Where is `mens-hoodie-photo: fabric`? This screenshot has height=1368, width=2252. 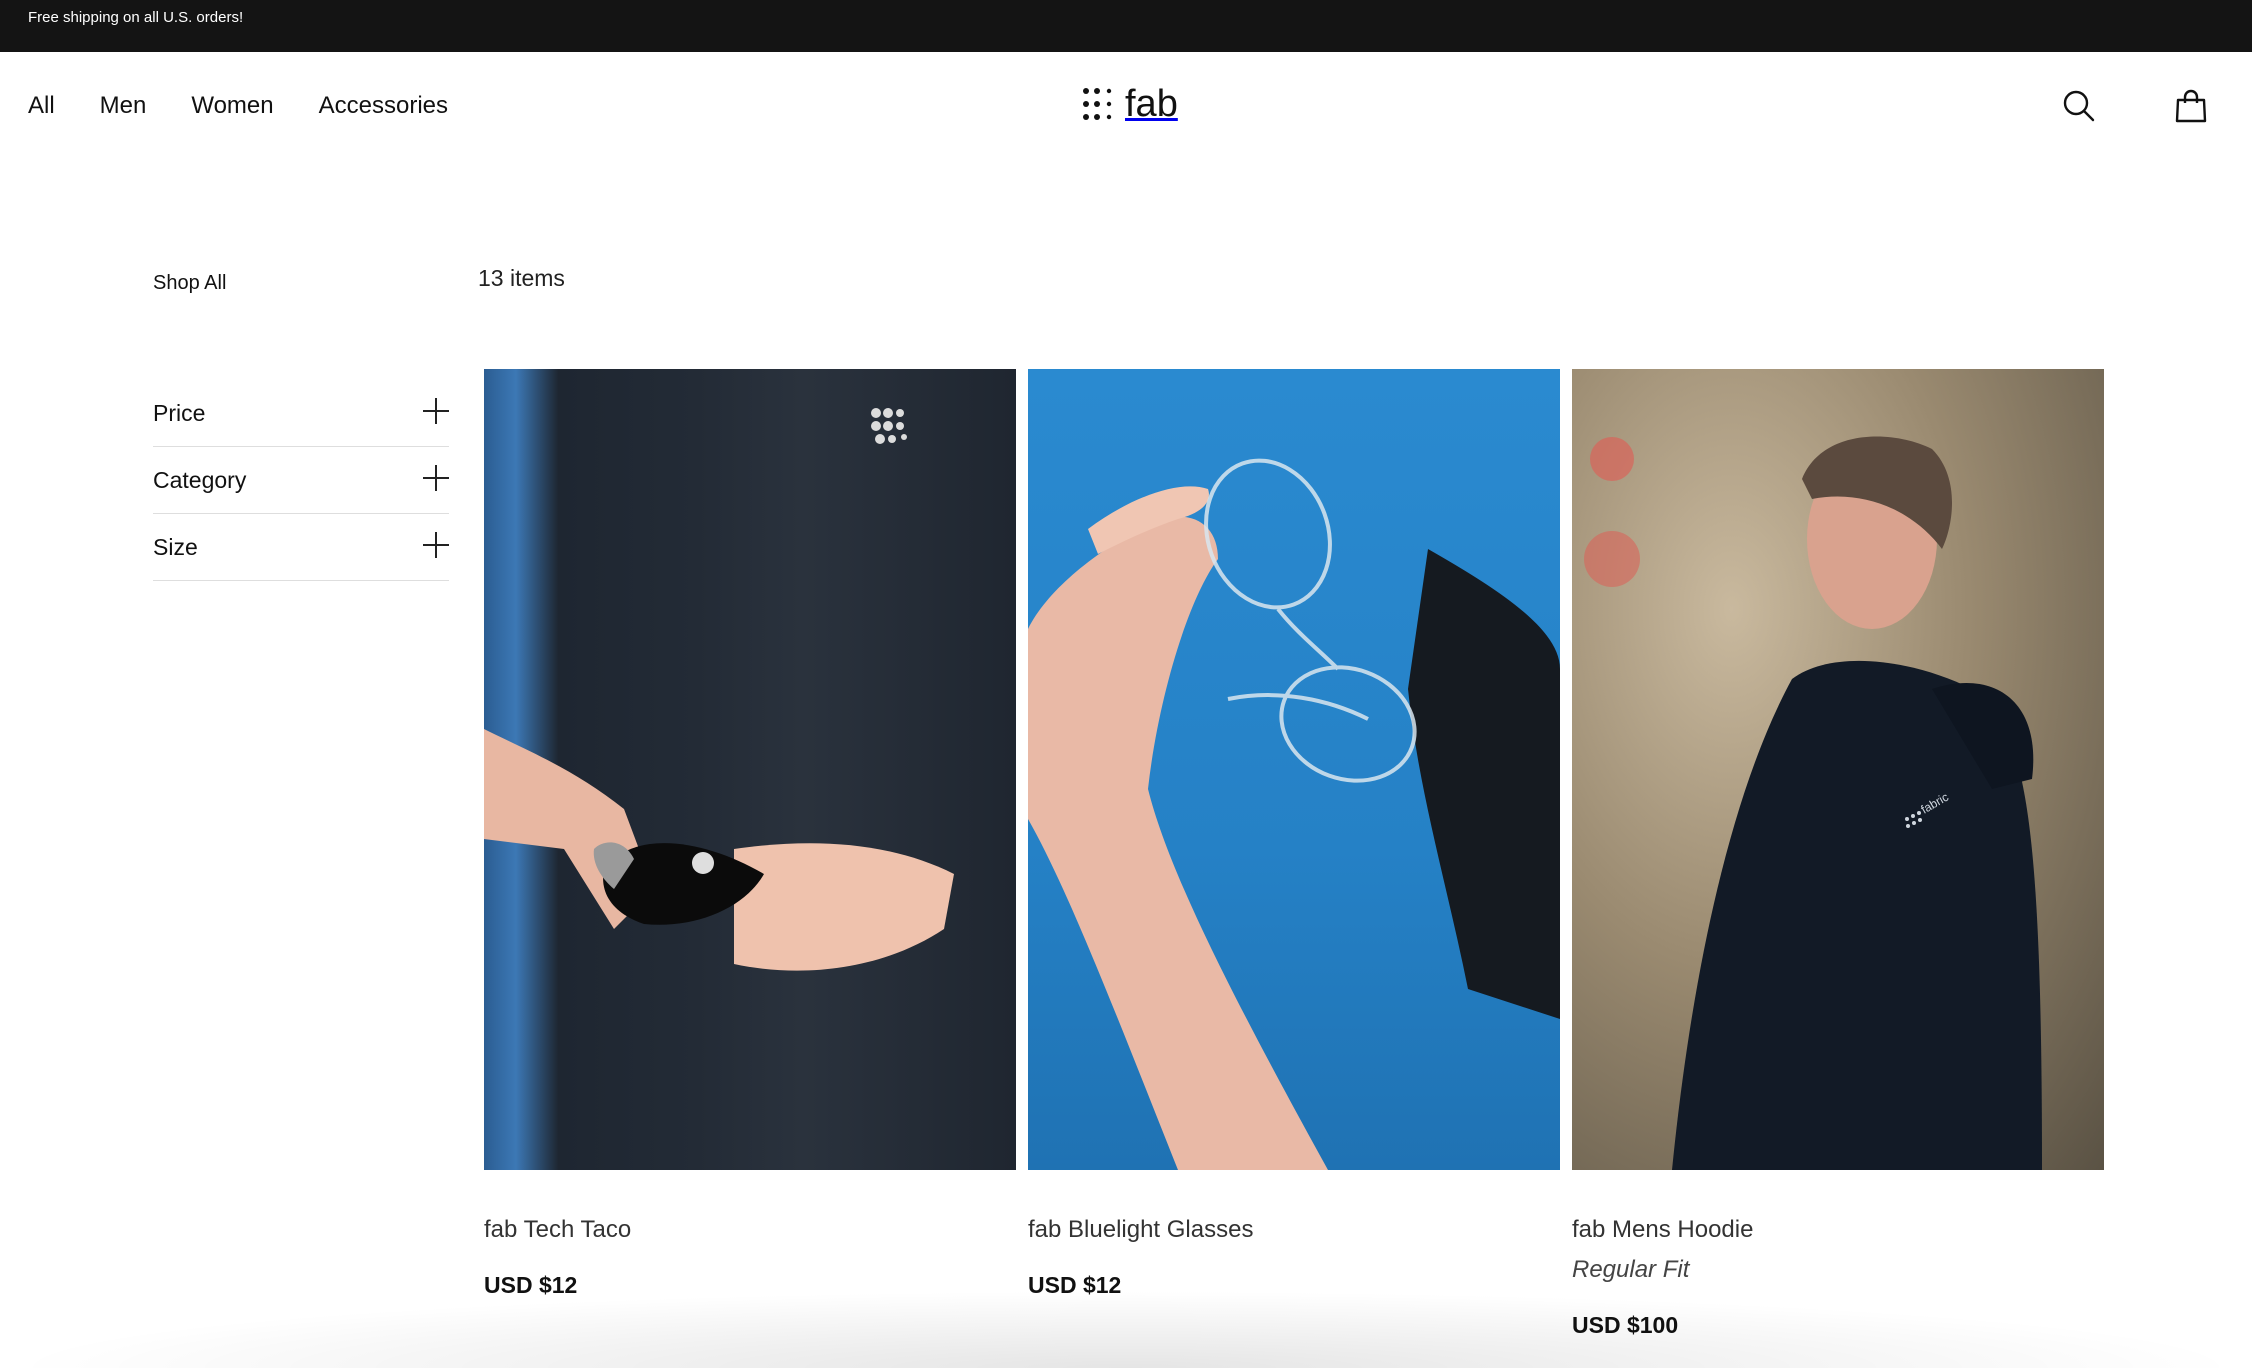
mens-hoodie-photo: fabric is located at coordinates (1813, 803).